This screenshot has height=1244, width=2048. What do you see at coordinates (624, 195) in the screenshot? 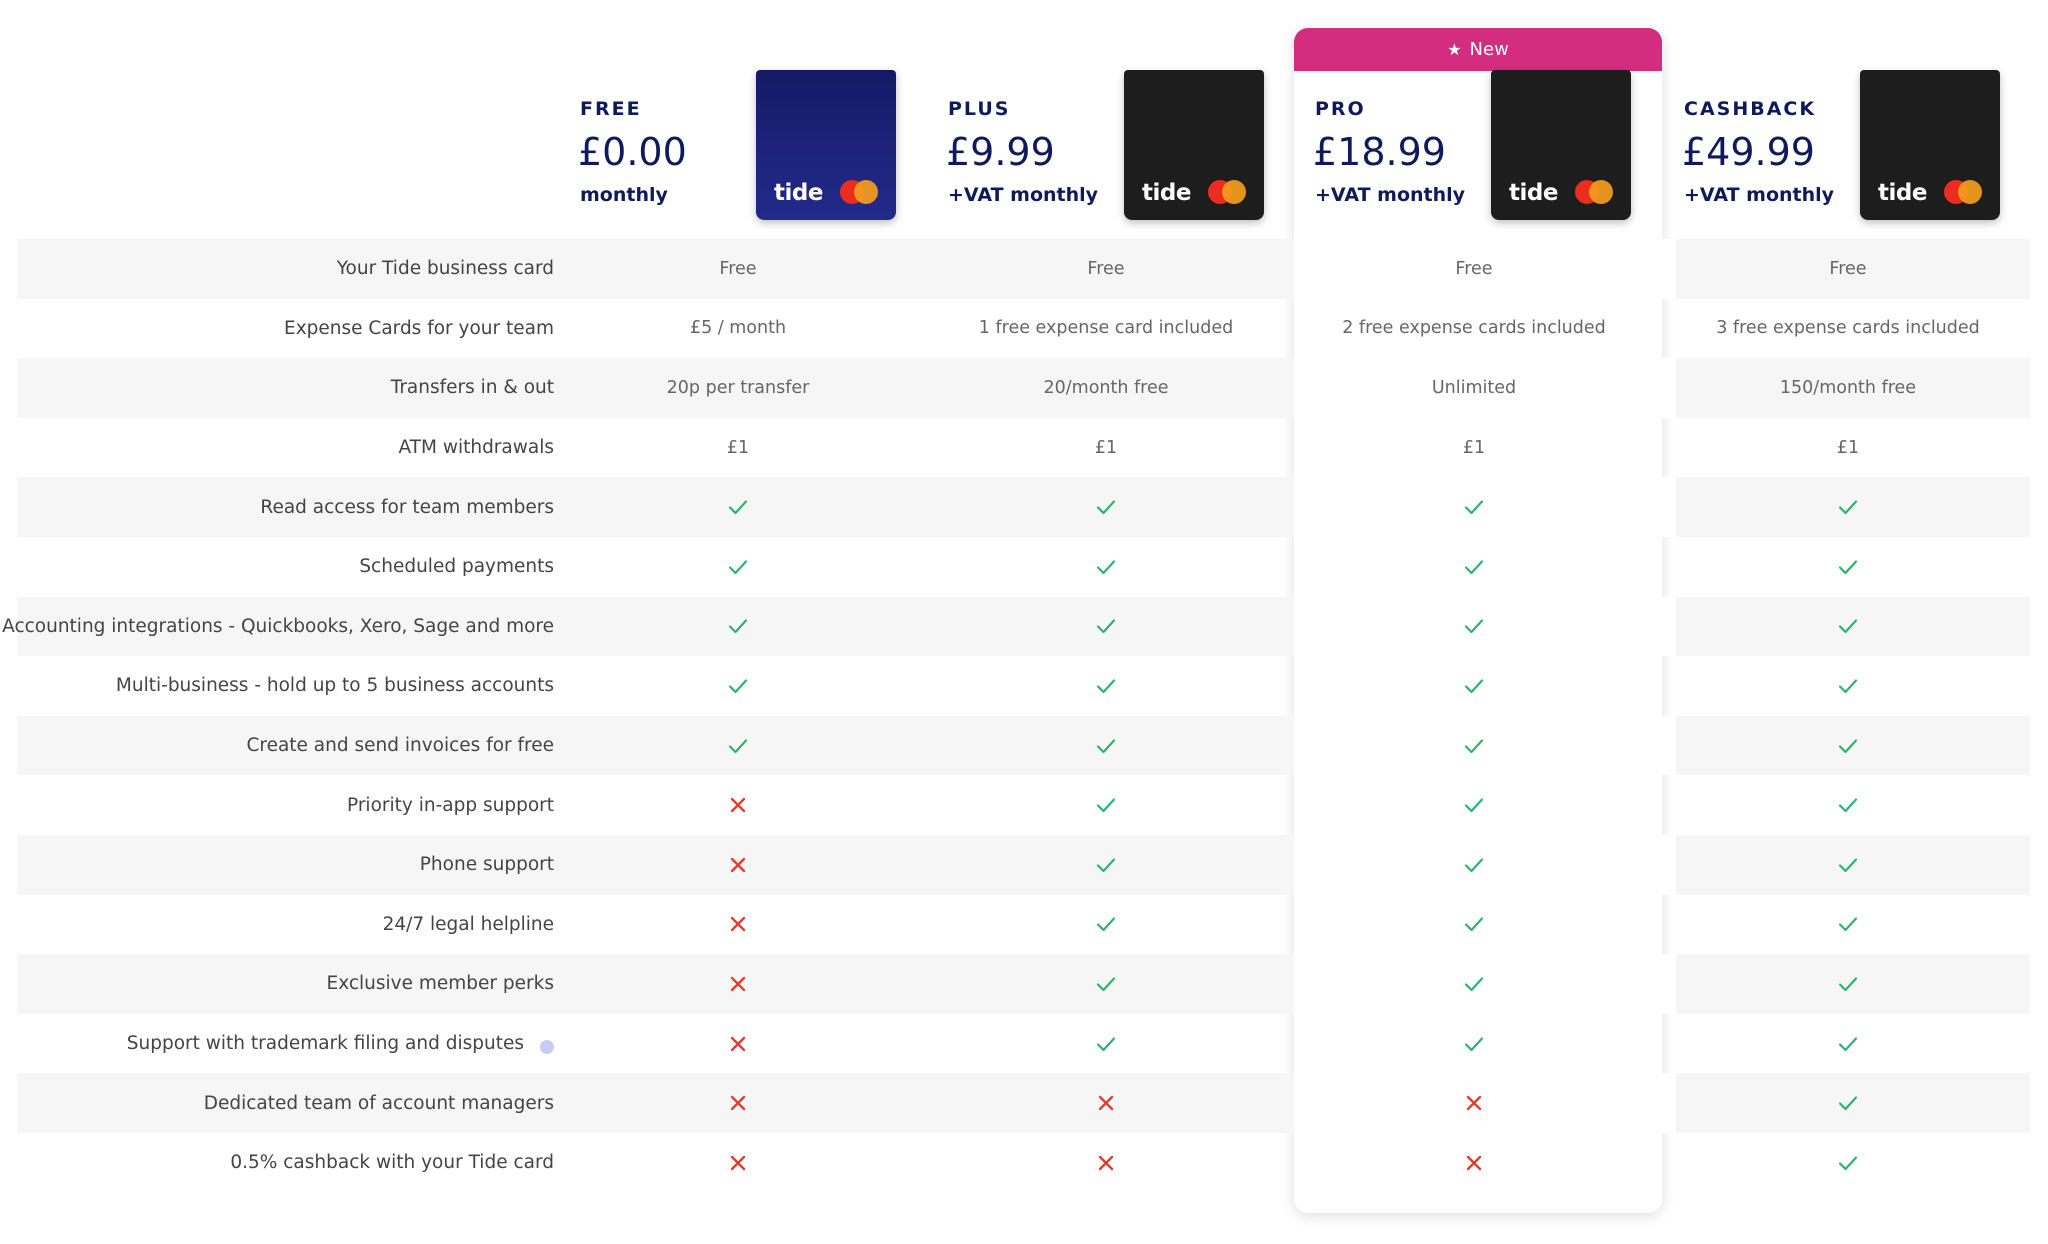
I see `plan-period: monthly` at bounding box center [624, 195].